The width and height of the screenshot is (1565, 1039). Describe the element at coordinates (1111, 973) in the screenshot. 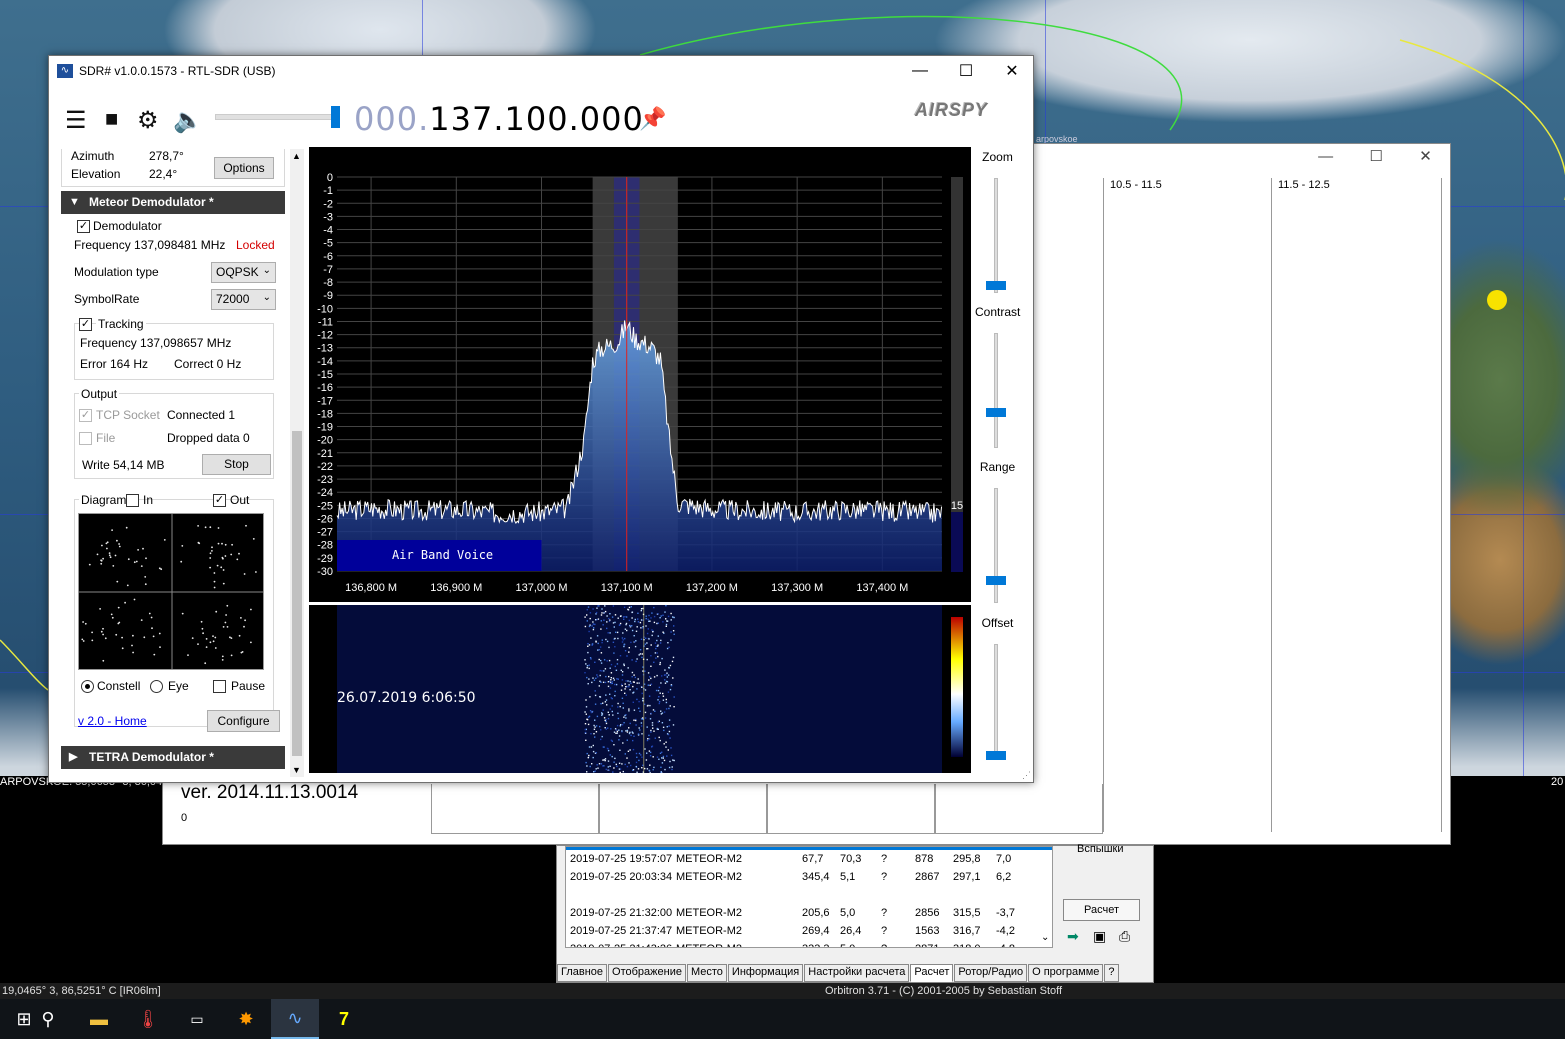

I see `tab-8: ?` at that location.